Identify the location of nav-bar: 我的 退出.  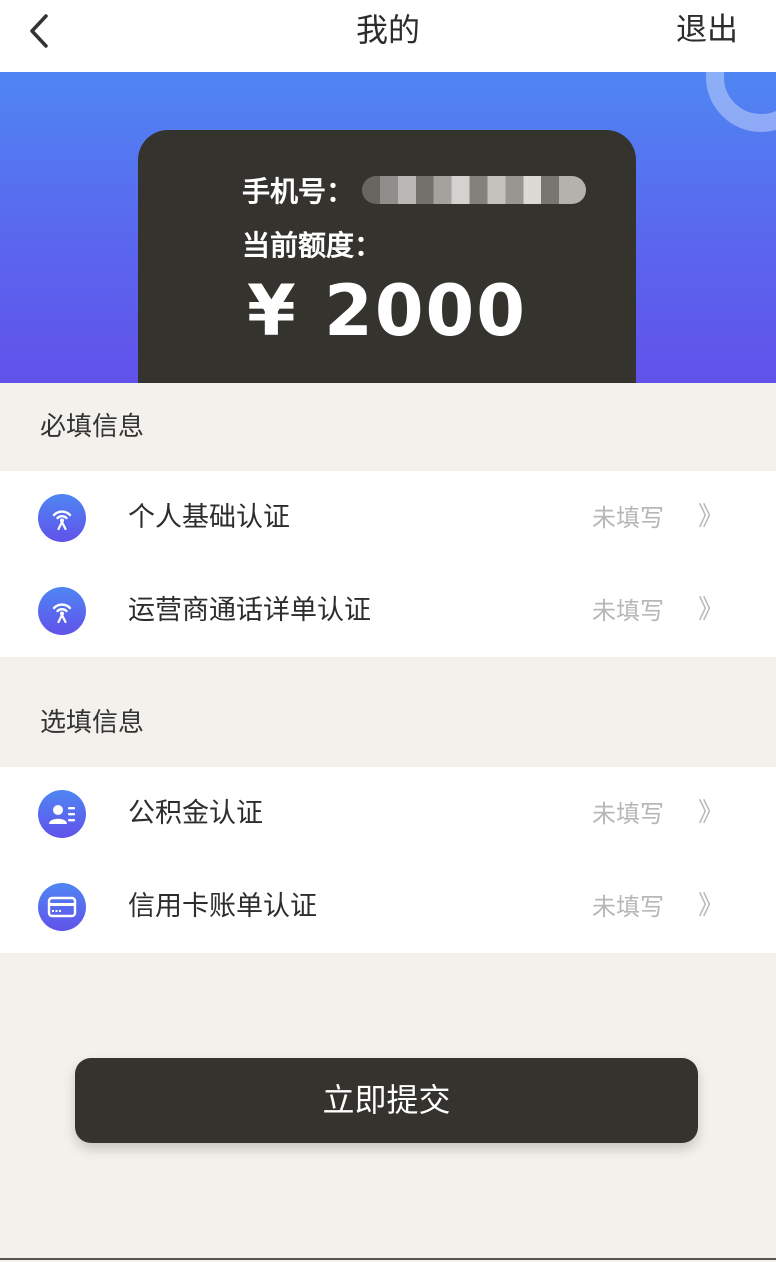
(388, 36).